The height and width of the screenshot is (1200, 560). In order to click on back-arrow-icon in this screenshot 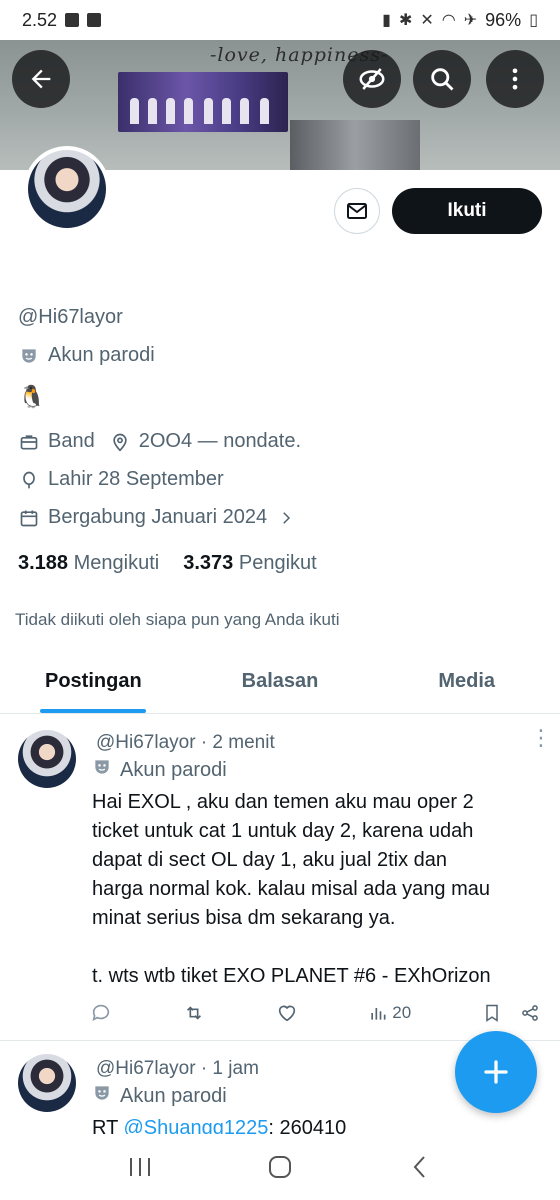, I will do `click(41, 79)`.